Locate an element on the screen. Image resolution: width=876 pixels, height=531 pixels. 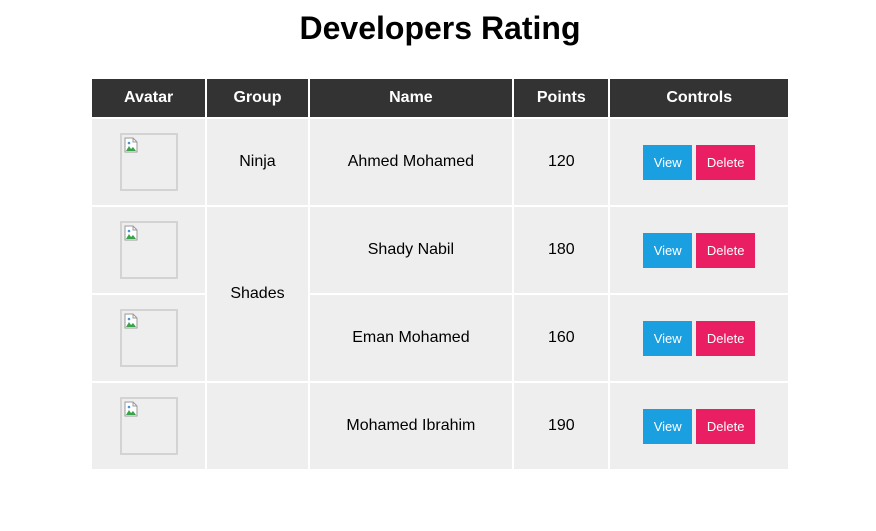
header-avatar: Avatar is located at coordinates (149, 98).